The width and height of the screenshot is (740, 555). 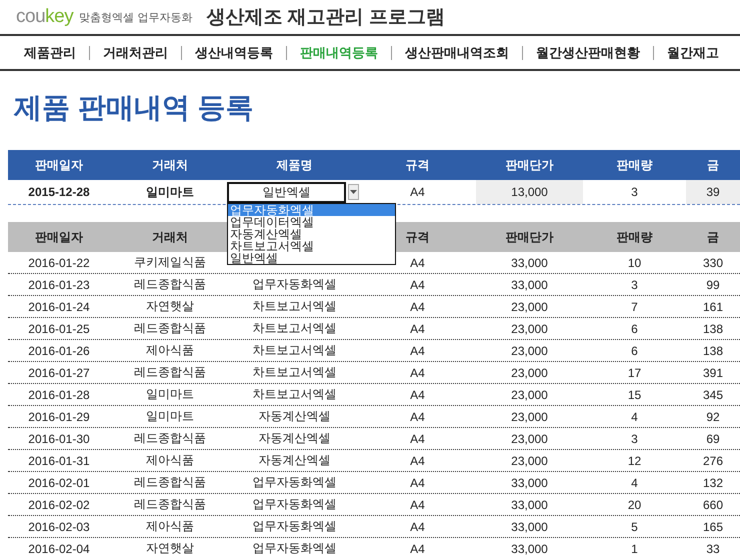 What do you see at coordinates (59, 373) in the screenshot?
I see `table-cell: 2016-01-27` at bounding box center [59, 373].